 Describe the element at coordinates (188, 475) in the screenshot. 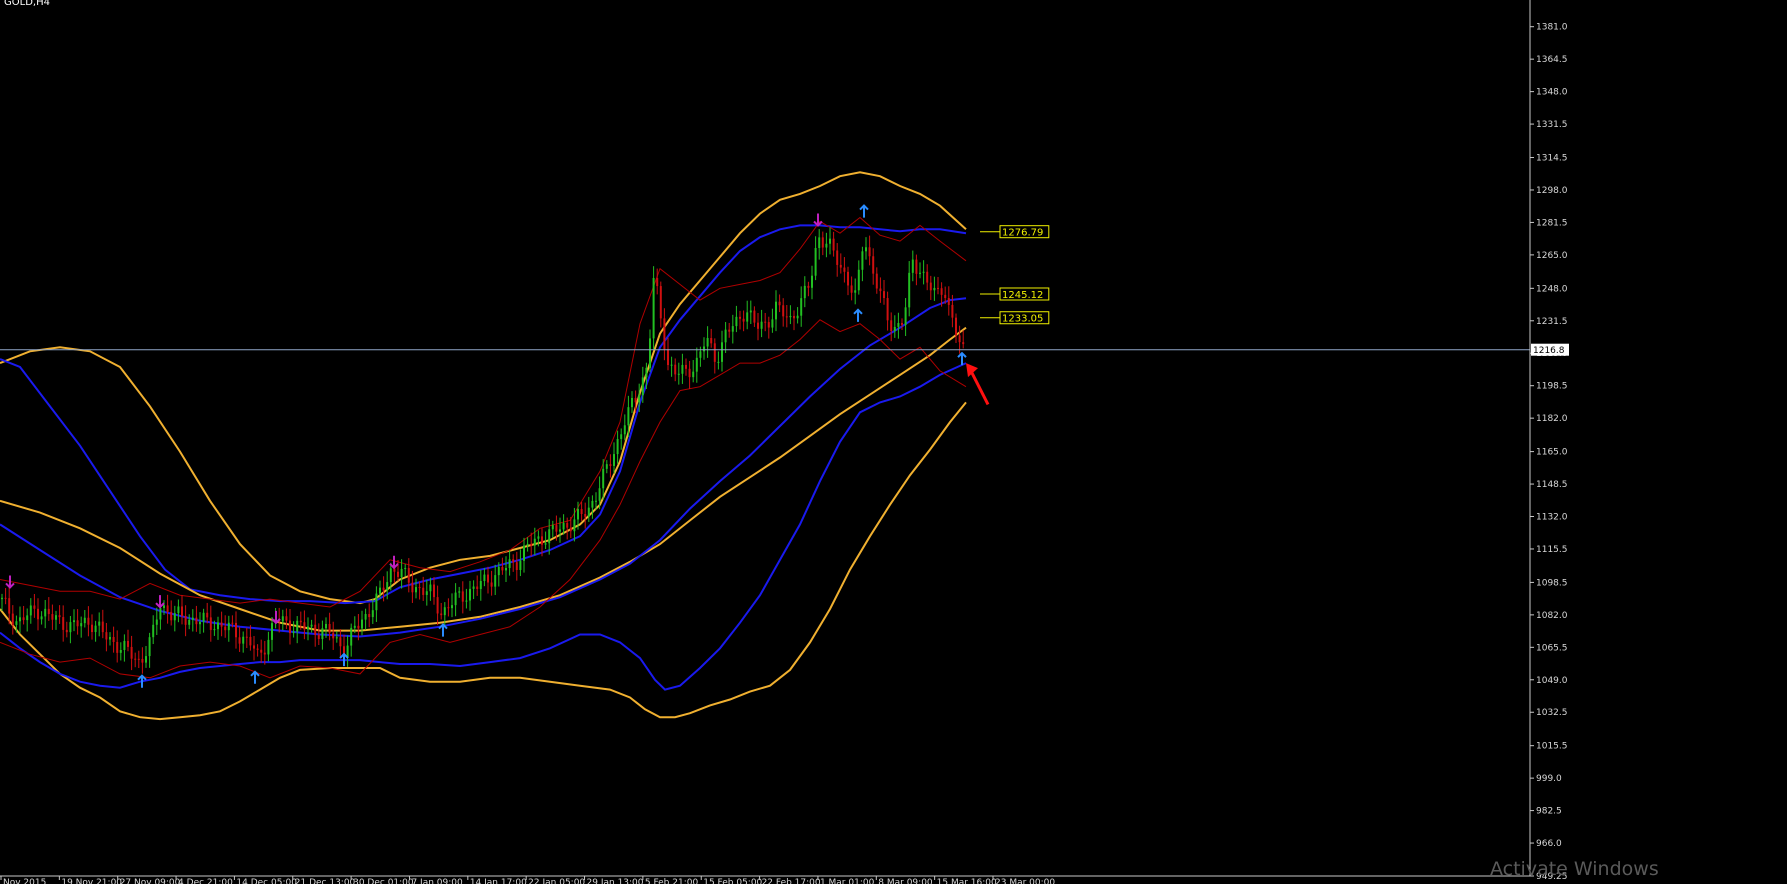

I see `indicator-line` at that location.